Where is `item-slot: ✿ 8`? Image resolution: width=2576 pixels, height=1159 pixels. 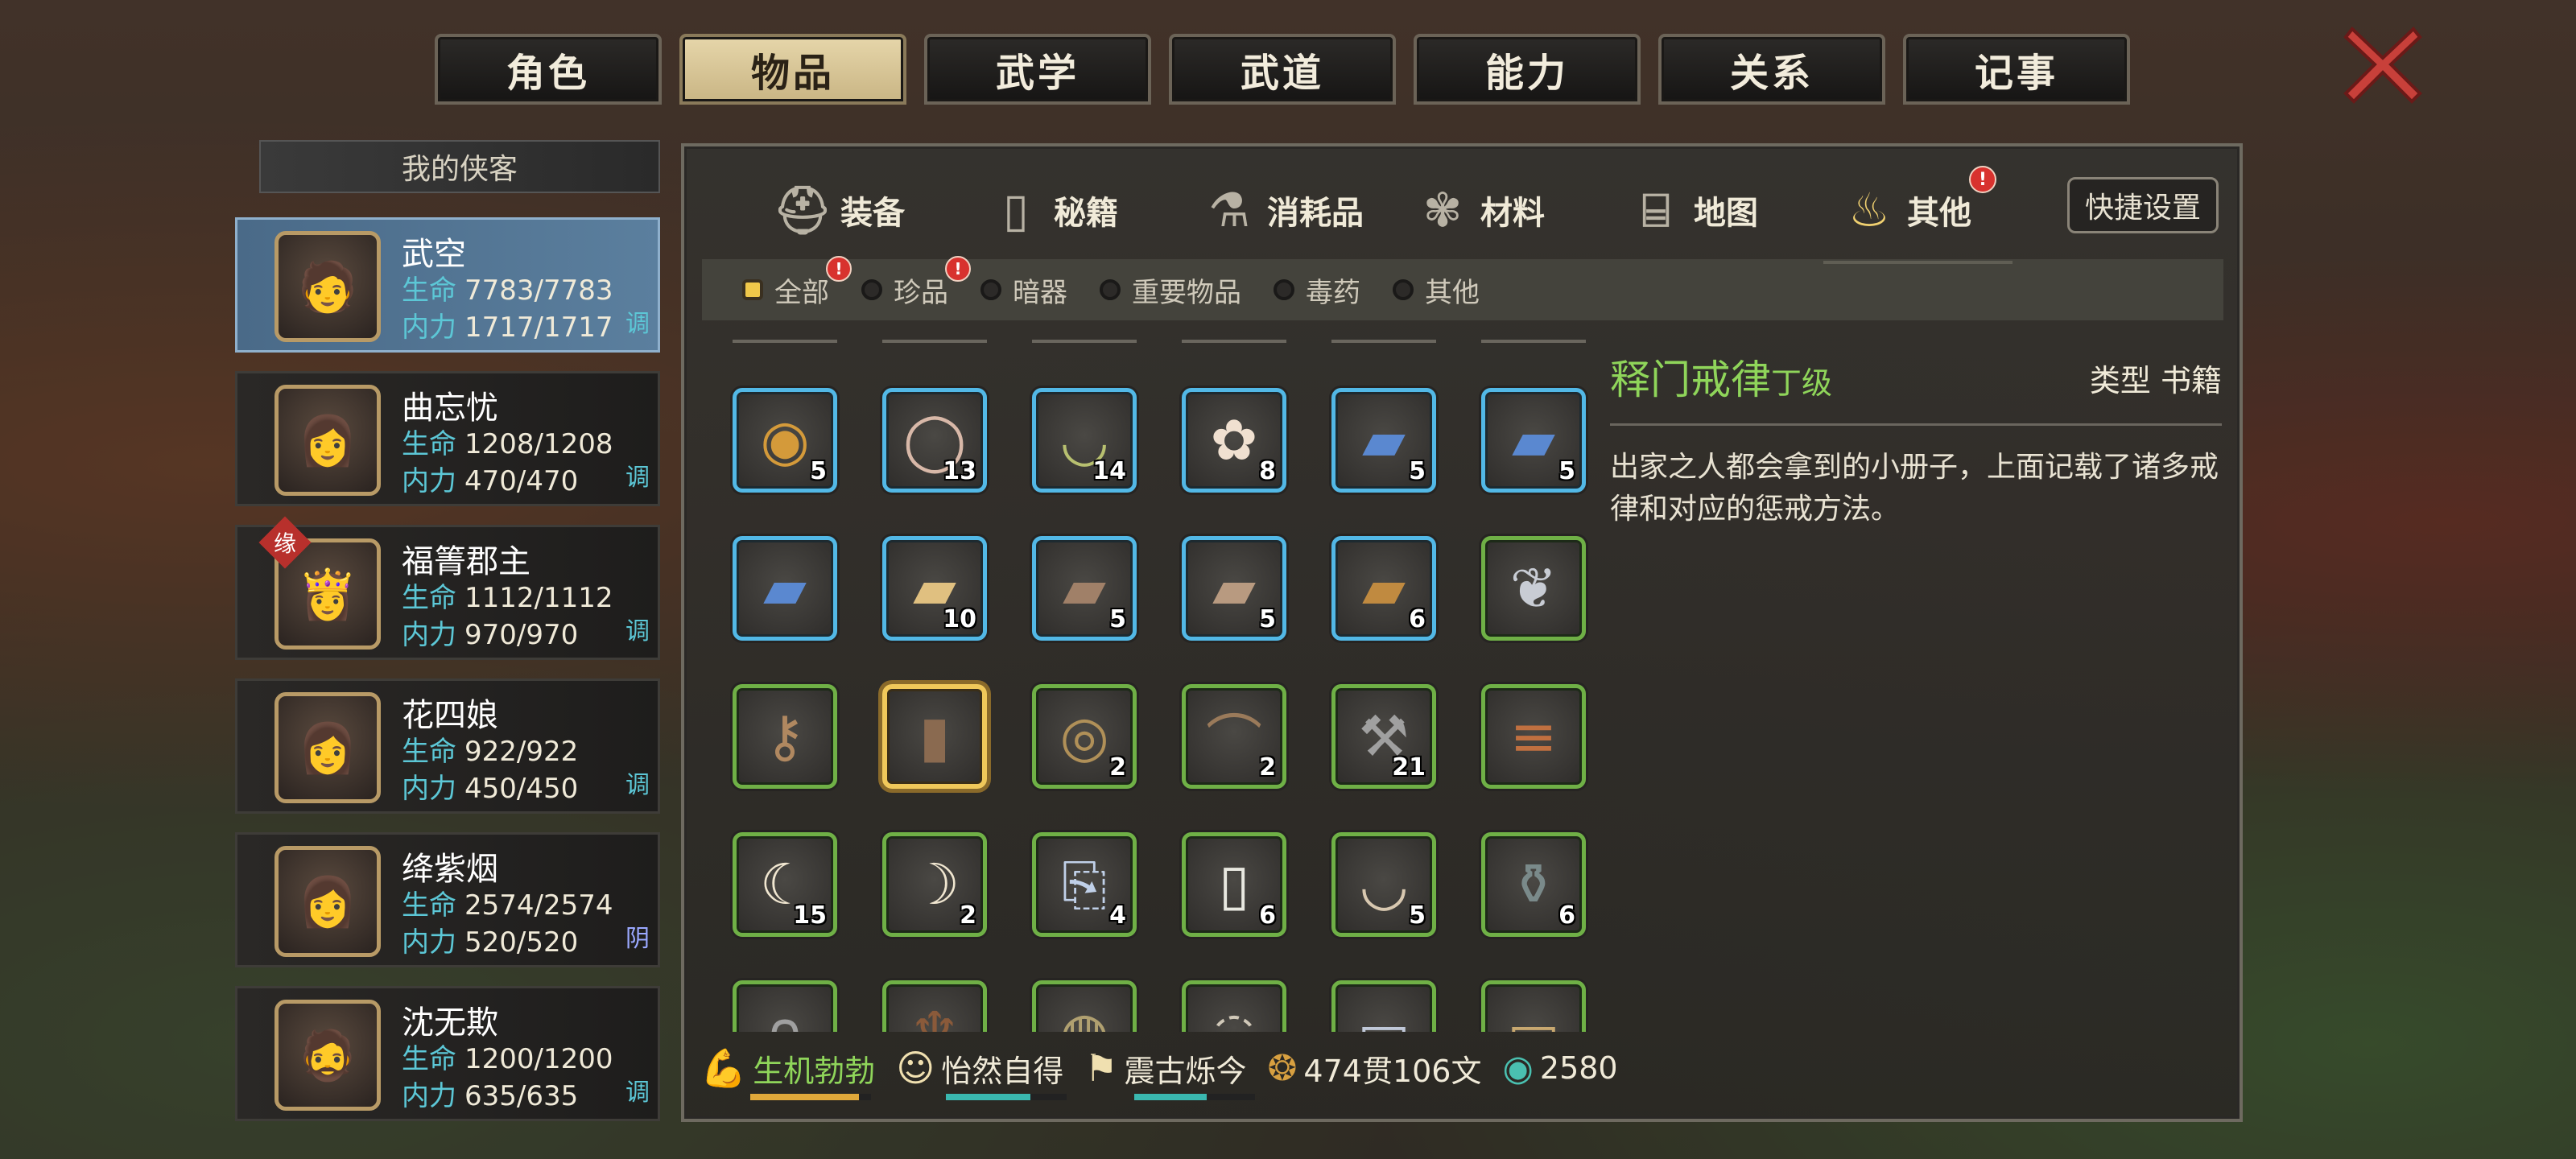
item-slot: ✿ 8 is located at coordinates (1234, 440).